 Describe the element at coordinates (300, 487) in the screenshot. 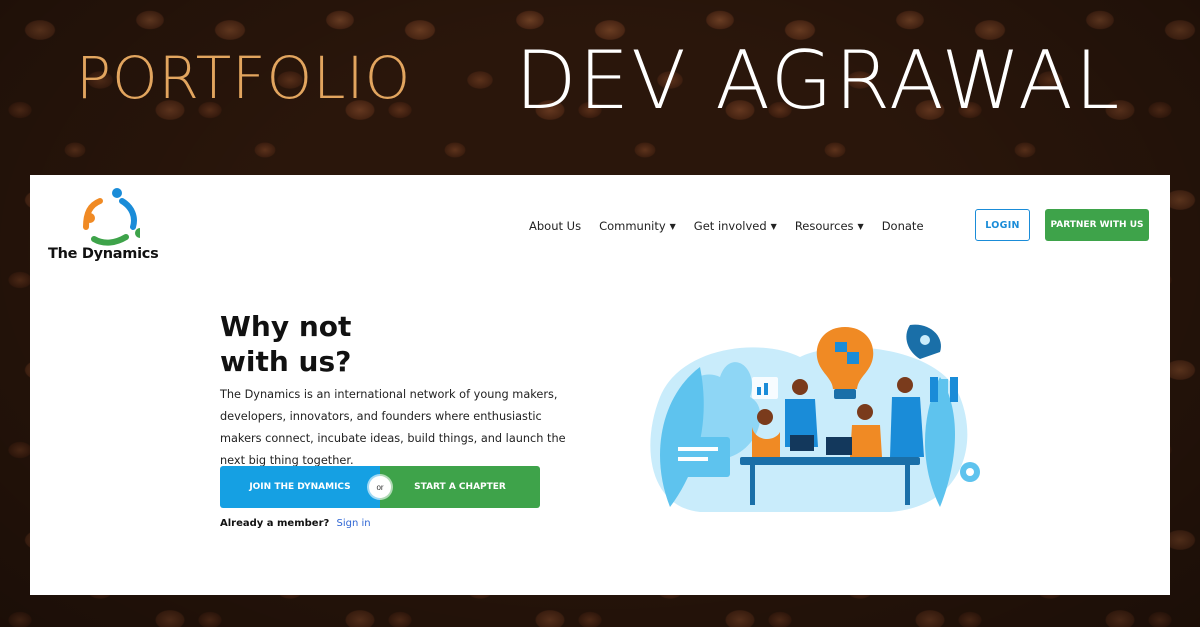

I see `join-button: JOIN THE DYNAMICS` at that location.